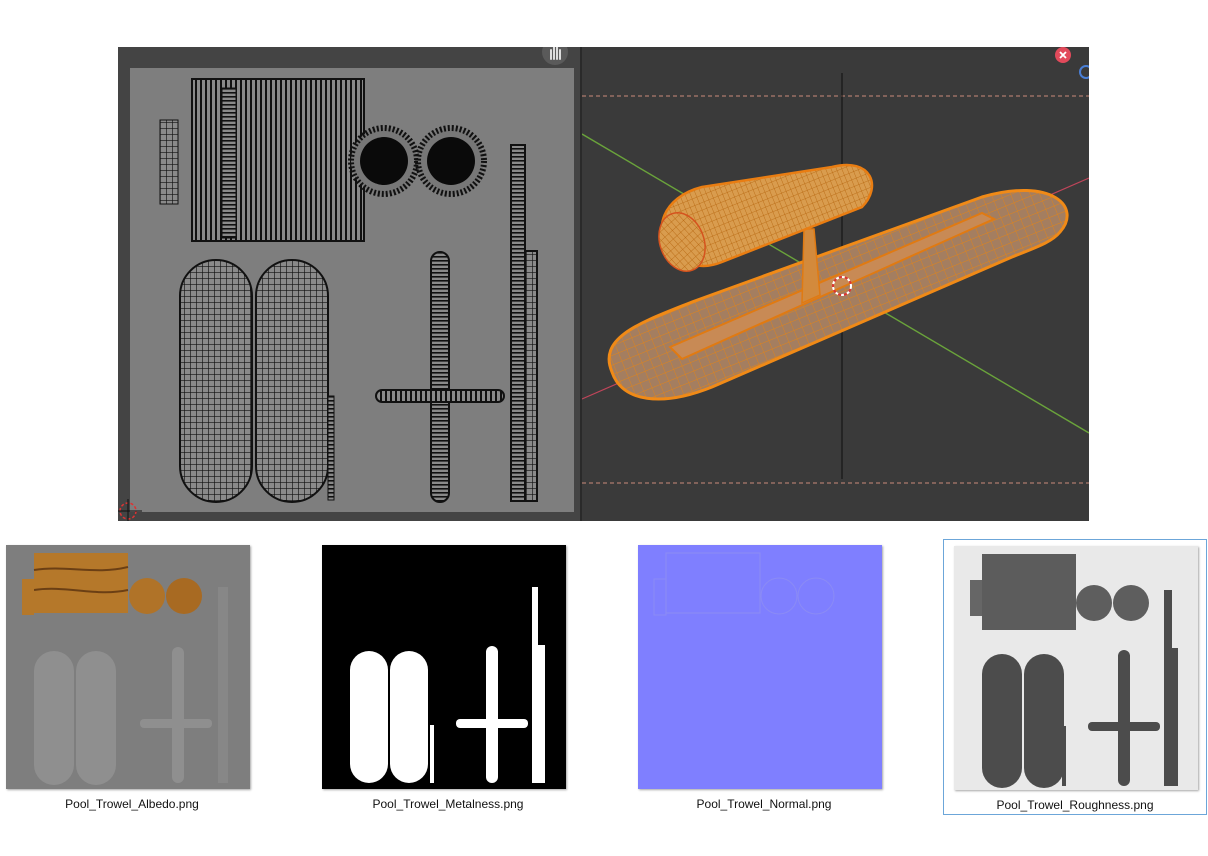  What do you see at coordinates (444, 667) in the screenshot?
I see `metalness-texture-image` at bounding box center [444, 667].